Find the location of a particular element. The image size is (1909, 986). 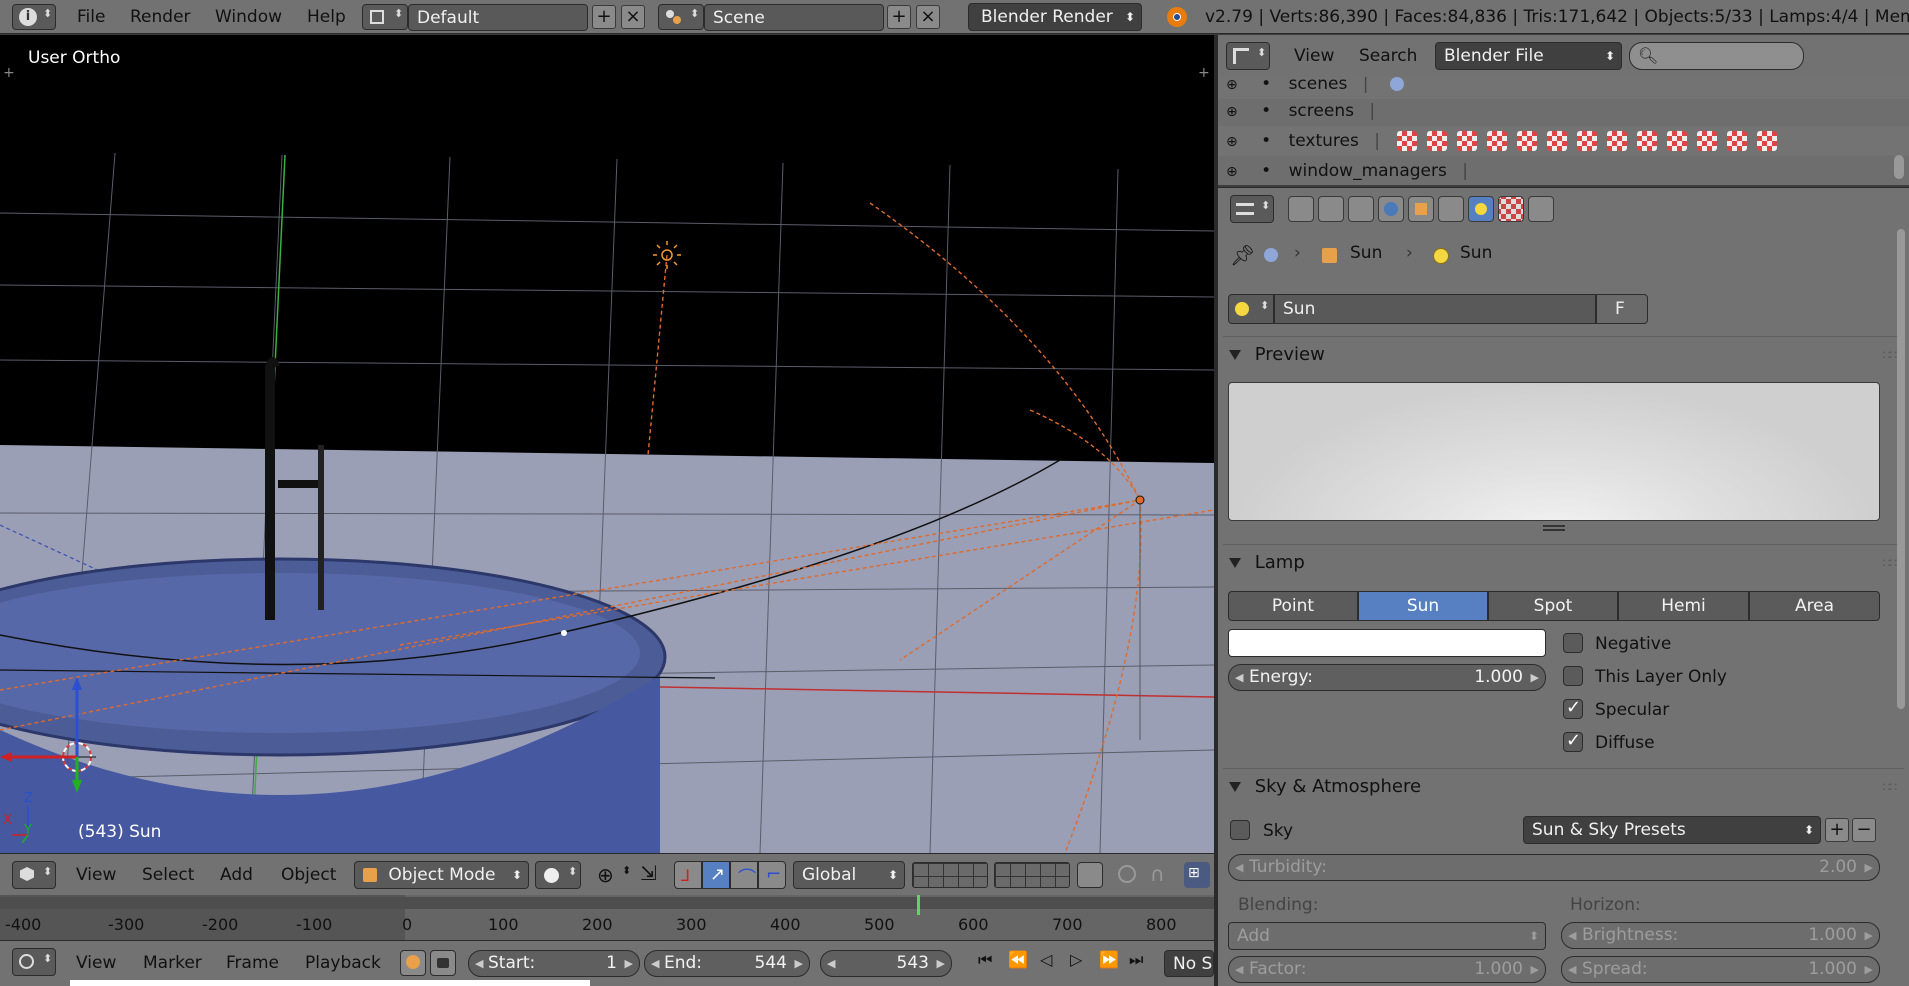

marker-menu: Marker is located at coordinates (172, 963).